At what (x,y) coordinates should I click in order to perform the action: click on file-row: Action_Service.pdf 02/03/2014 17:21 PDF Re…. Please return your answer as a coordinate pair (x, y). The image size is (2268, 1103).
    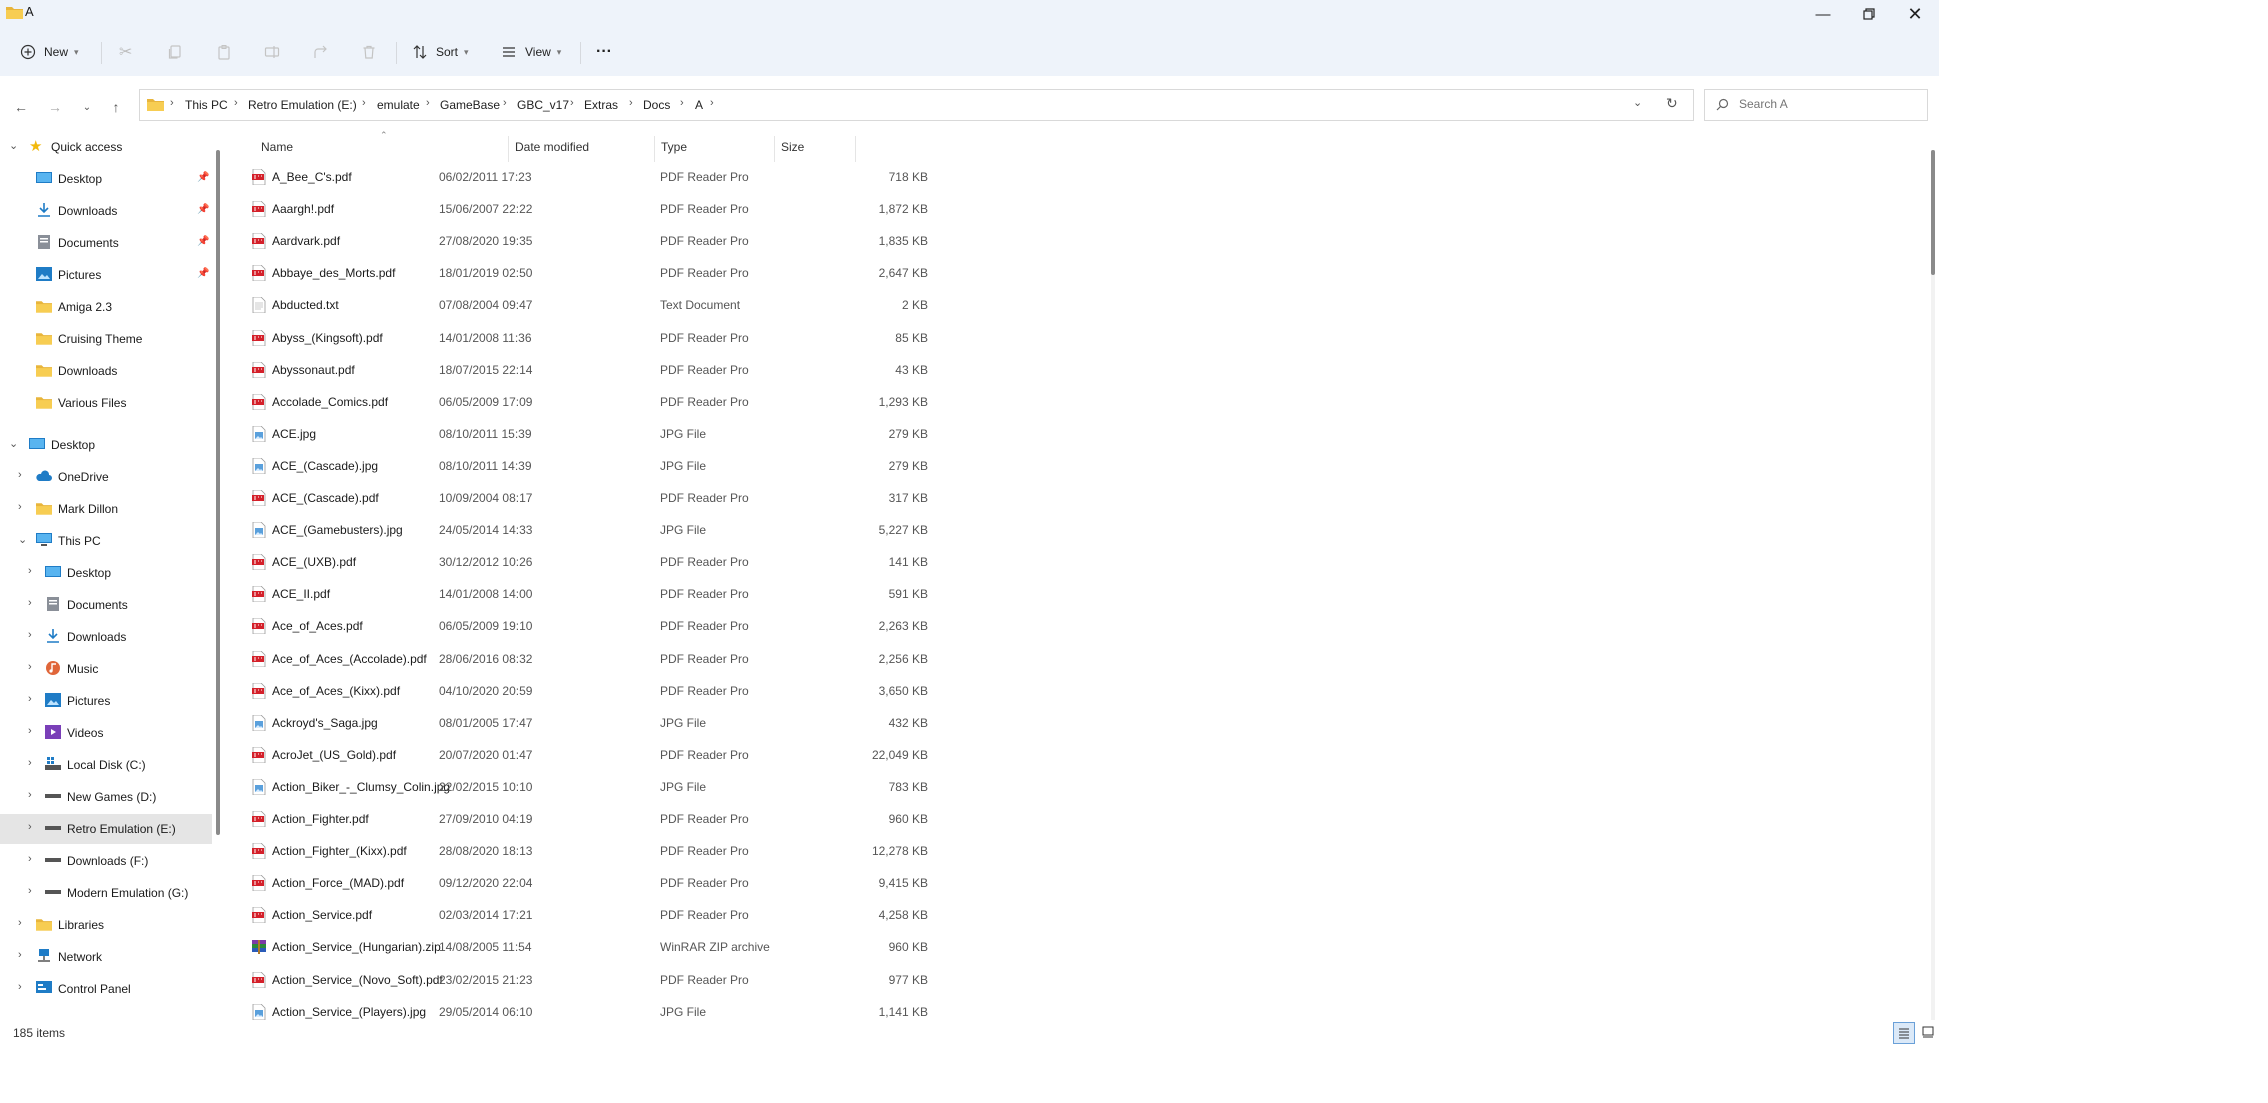
    Looking at the image, I should click on (665, 915).